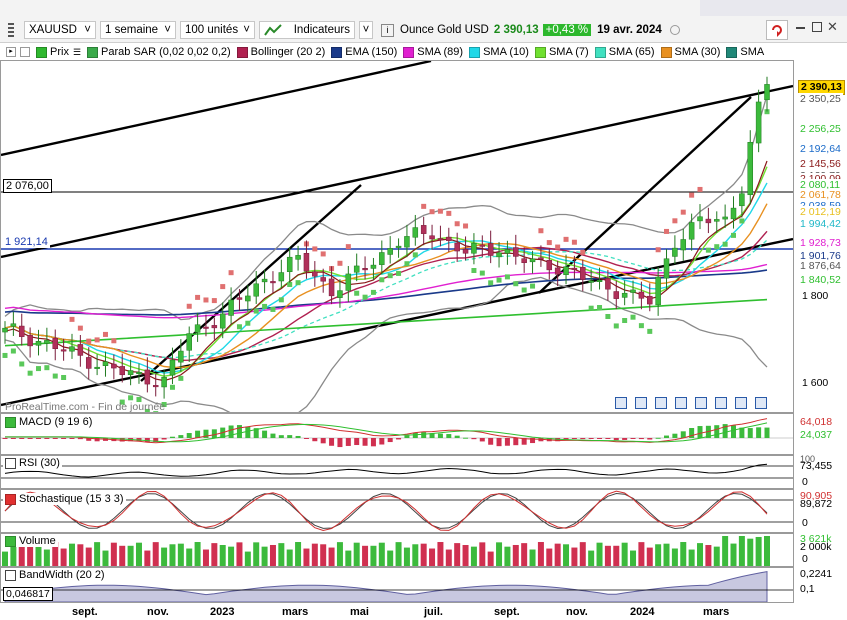 This screenshot has width=847, height=620. I want to click on legend-menu-icon: ▸, so click(11, 52).